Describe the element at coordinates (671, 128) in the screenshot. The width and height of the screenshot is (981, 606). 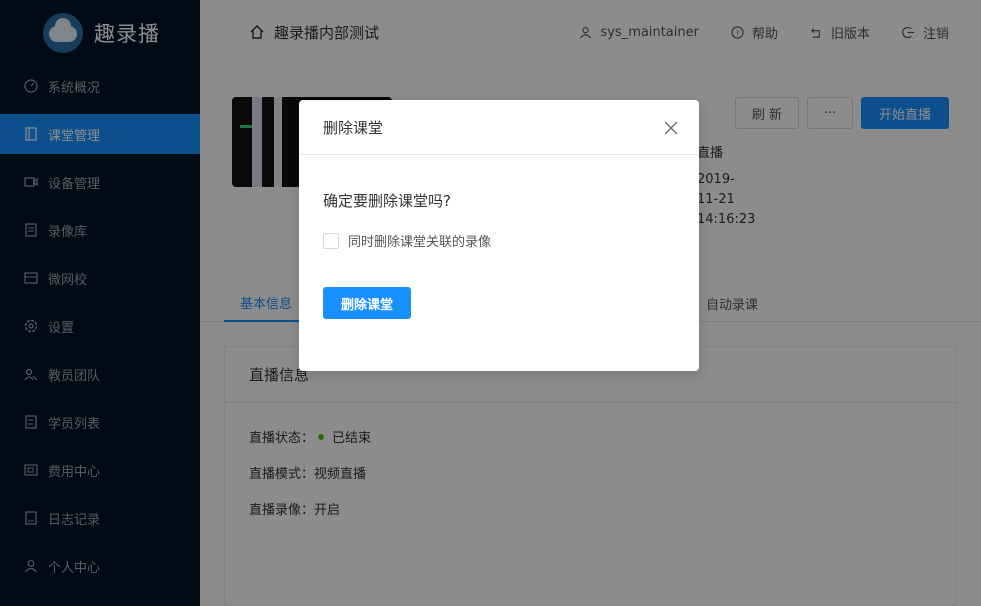
I see `close-icon` at that location.